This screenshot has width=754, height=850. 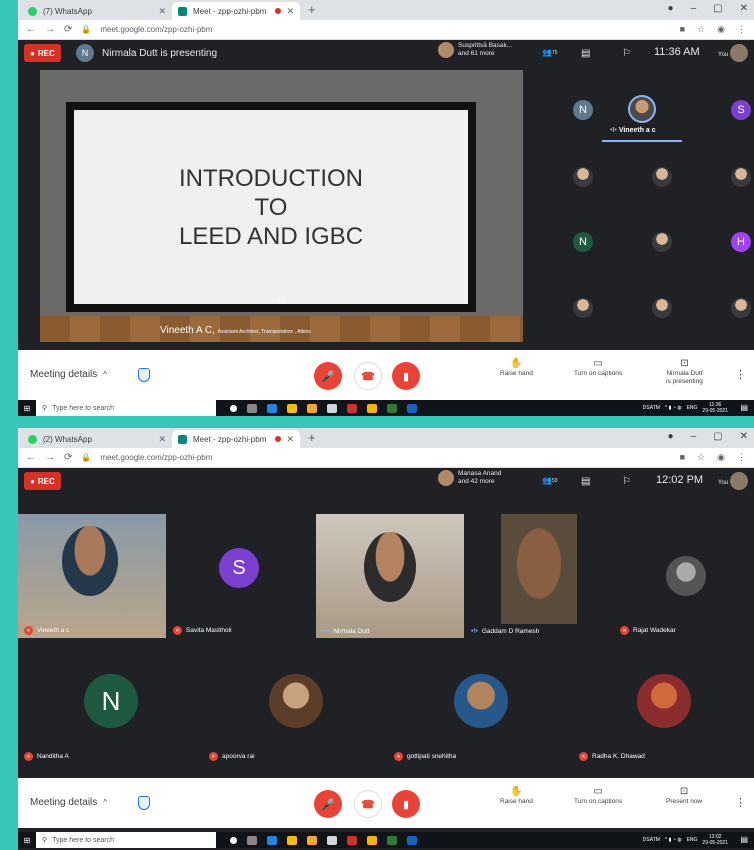 What do you see at coordinates (684, 372) in the screenshot?
I see `presenting-button: ⊡ Nirmala Dutt is presenting` at bounding box center [684, 372].